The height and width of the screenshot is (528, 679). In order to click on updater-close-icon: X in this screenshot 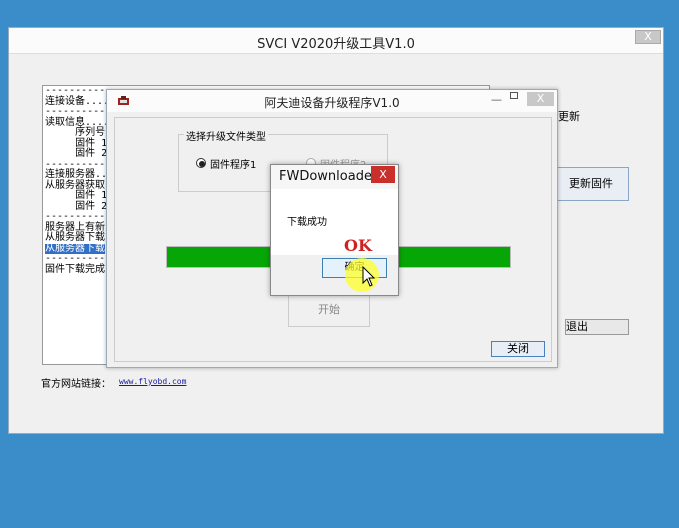, I will do `click(540, 99)`.